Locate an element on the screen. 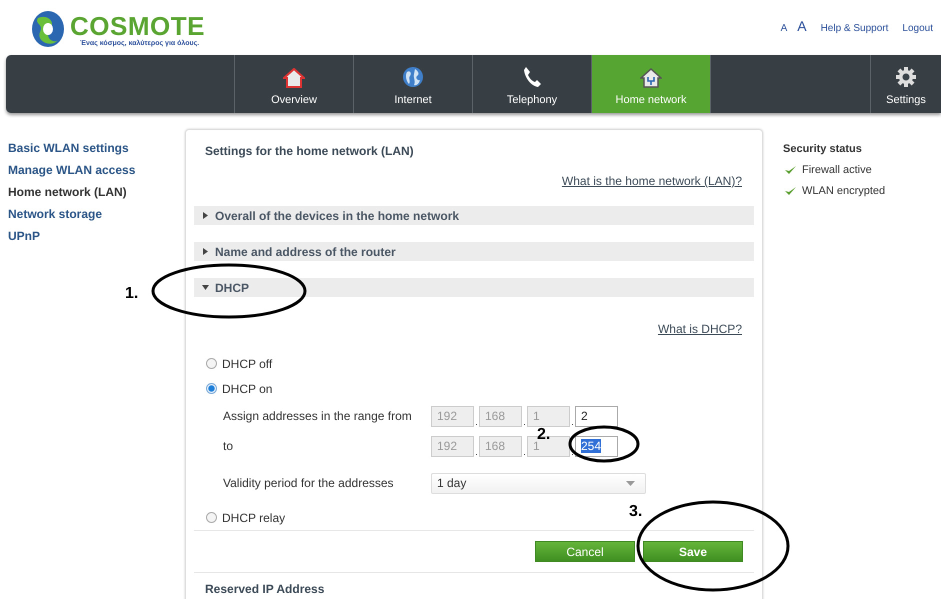  header-link: Logout is located at coordinates (917, 28).